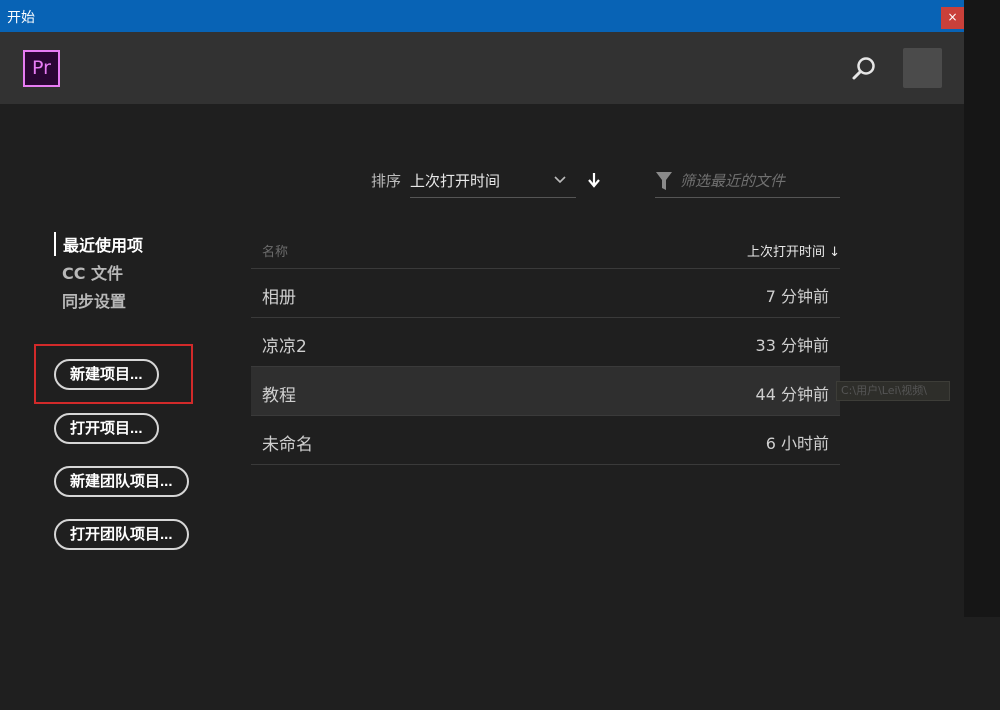 The image size is (1000, 710). I want to click on sort-label: 排序, so click(386, 181).